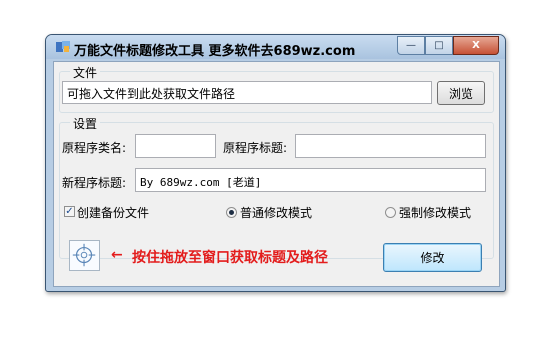 This screenshot has height=355, width=557. I want to click on force-mode-radio, so click(390, 212).